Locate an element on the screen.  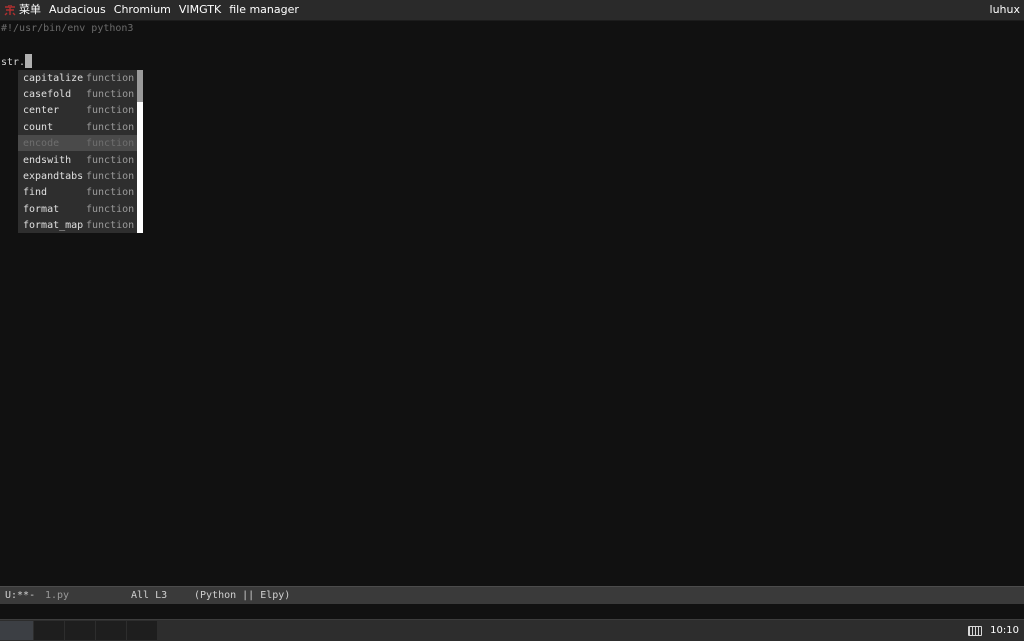
completion-item: casefold function is located at coordinates (77, 94).